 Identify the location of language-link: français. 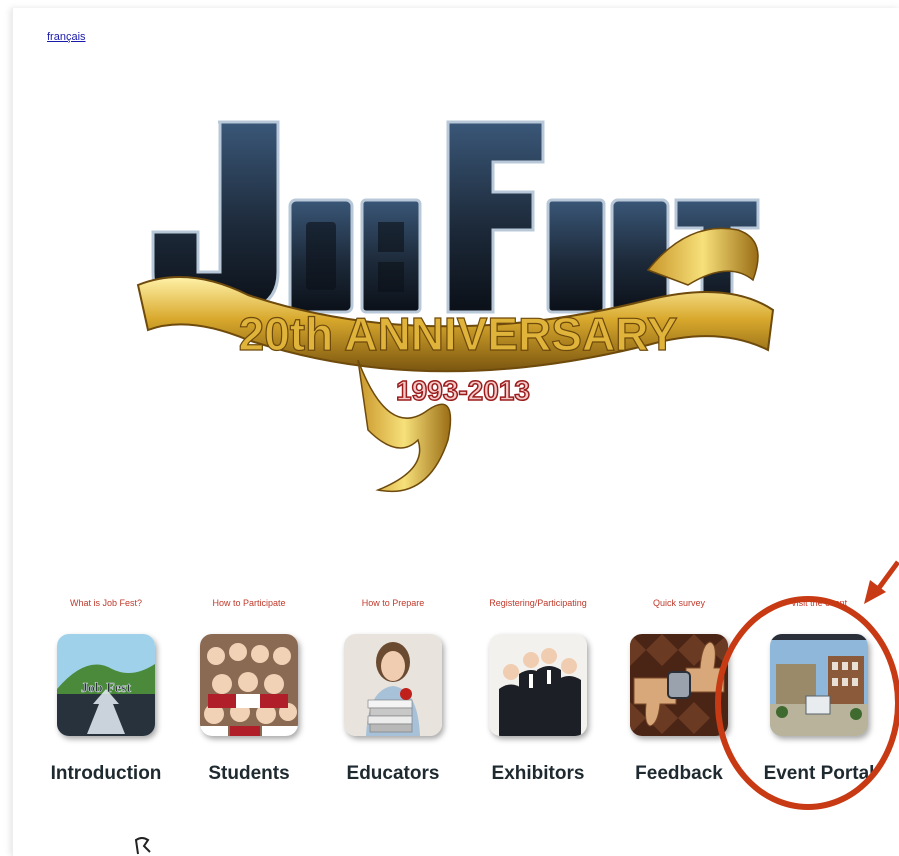
(66, 37).